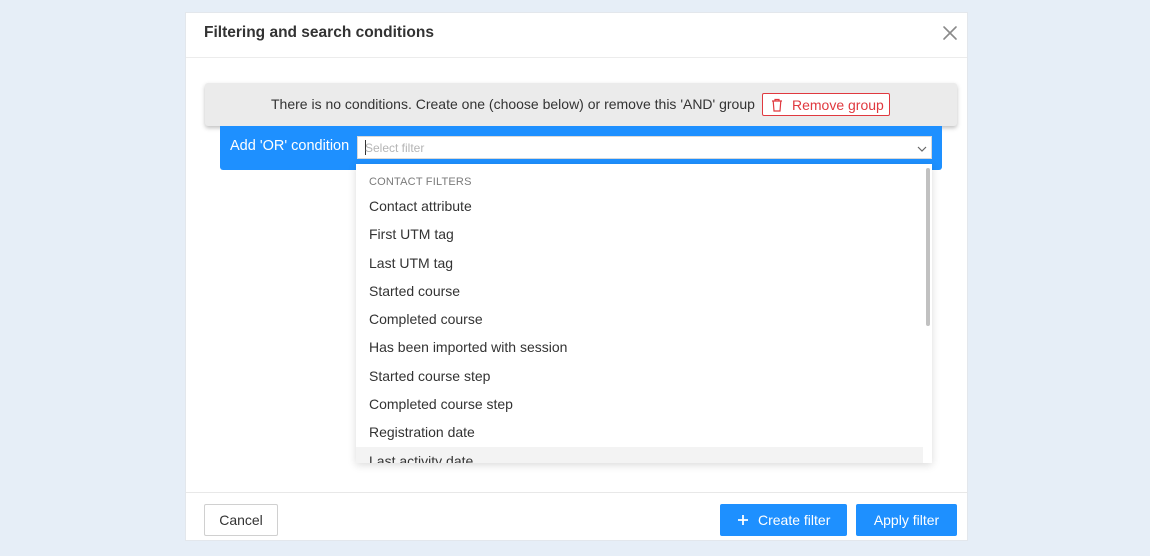 The height and width of the screenshot is (556, 1150). I want to click on dialog-title: Filtering and search conditions, so click(319, 32).